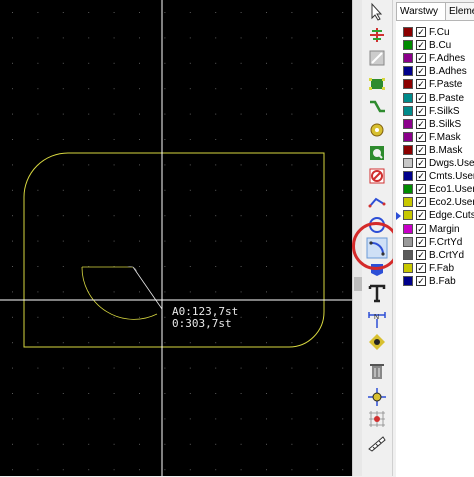 This screenshot has height=477, width=474. What do you see at coordinates (358, 284) in the screenshot?
I see `scrollbar-thumb` at bounding box center [358, 284].